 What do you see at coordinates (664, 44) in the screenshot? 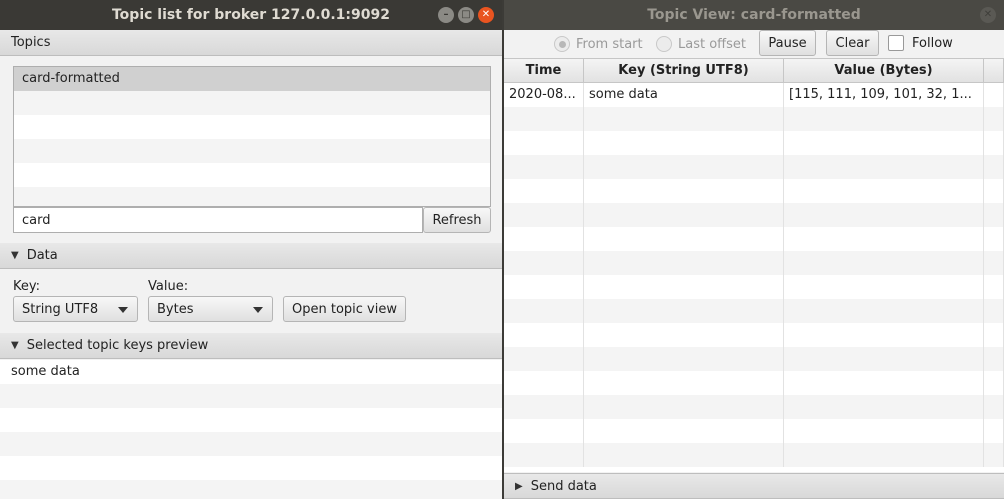
I see `radio-dot-icon` at bounding box center [664, 44].